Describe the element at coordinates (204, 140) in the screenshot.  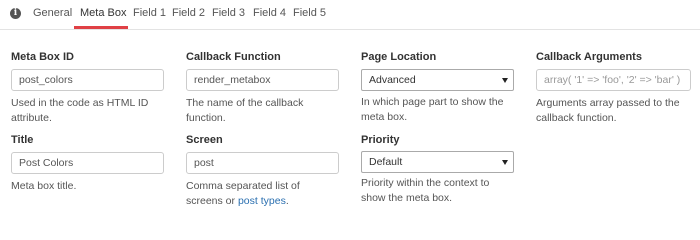
I see `screen-label: Screen` at that location.